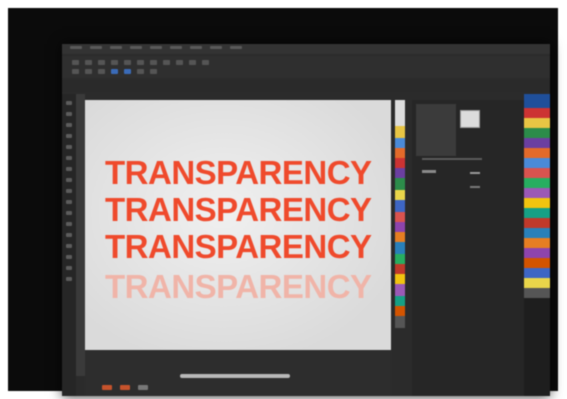 This screenshot has height=399, width=567. Describe the element at coordinates (153, 62) in the screenshot. I see `import-icon` at that location.